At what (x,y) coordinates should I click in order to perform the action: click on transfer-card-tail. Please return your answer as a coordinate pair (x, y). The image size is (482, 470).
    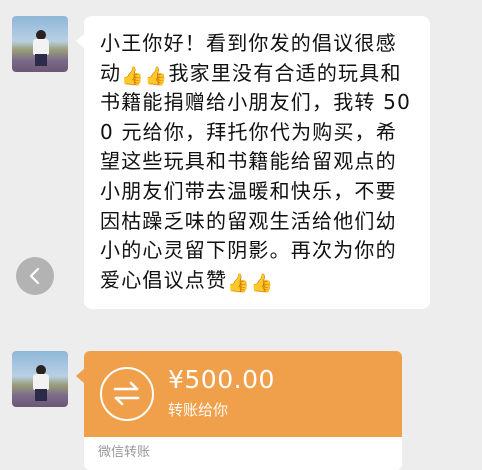
    Looking at the image, I should click on (80, 376).